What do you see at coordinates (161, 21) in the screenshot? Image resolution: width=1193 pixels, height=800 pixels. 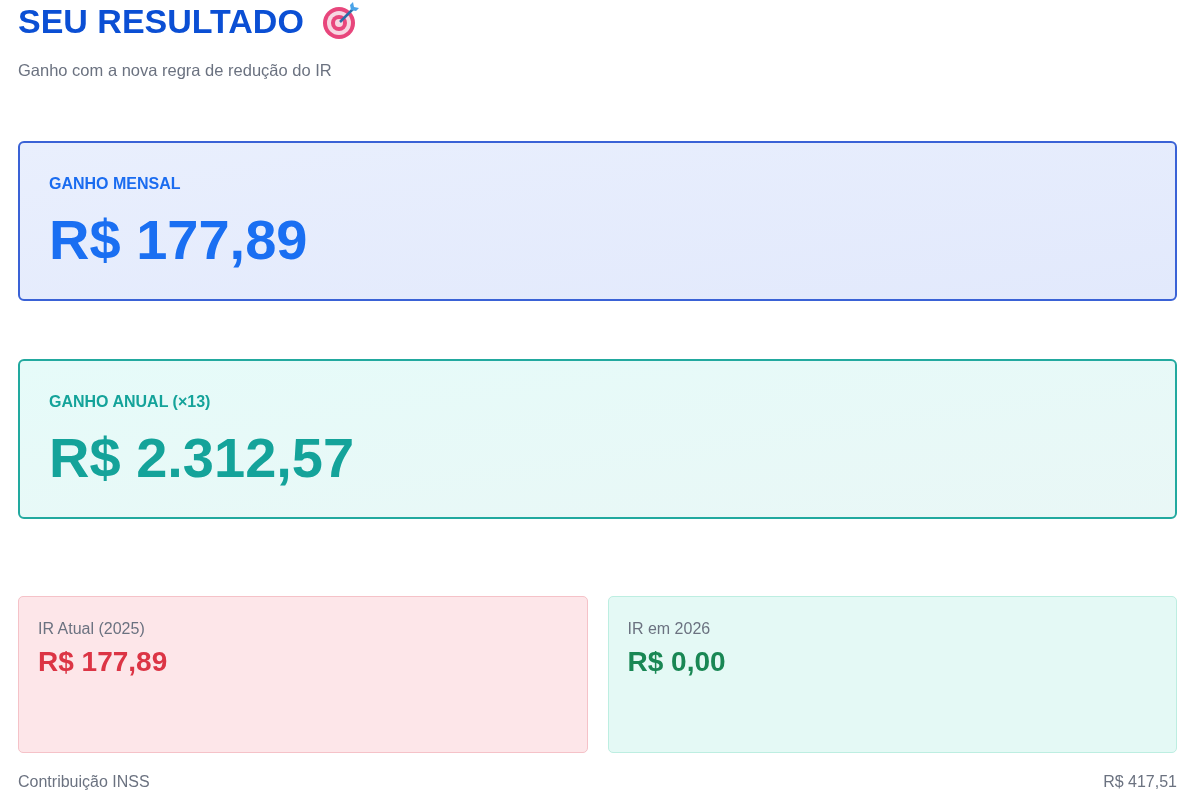 I see `page-title: SEU RESULTADO` at bounding box center [161, 21].